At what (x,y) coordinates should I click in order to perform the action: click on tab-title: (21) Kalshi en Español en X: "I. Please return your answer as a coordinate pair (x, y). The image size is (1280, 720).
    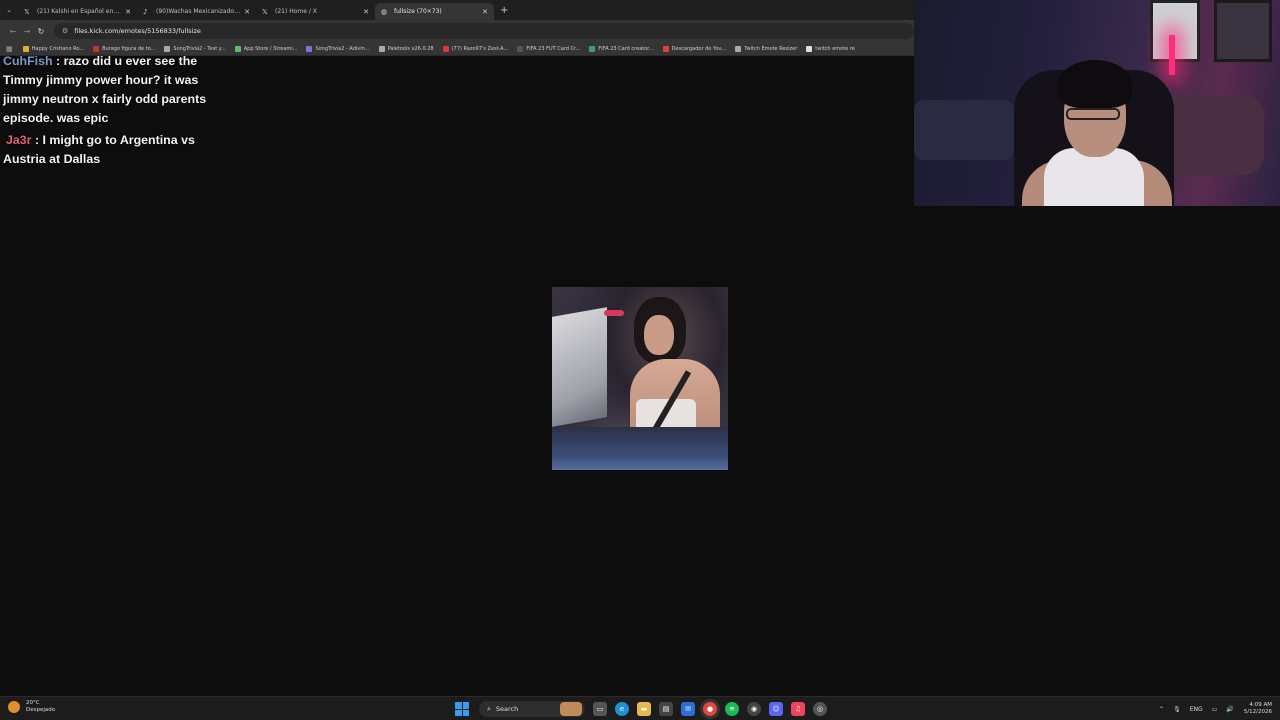
    Looking at the image, I should click on (79, 11).